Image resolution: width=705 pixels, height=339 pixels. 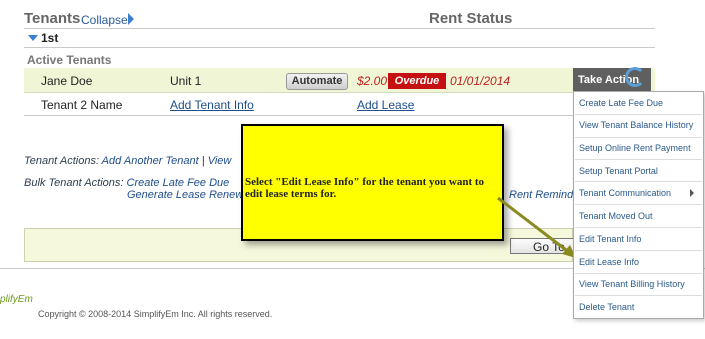 I want to click on menu-item-setup-online-rent: Setup Online Rent Payment, so click(x=635, y=148).